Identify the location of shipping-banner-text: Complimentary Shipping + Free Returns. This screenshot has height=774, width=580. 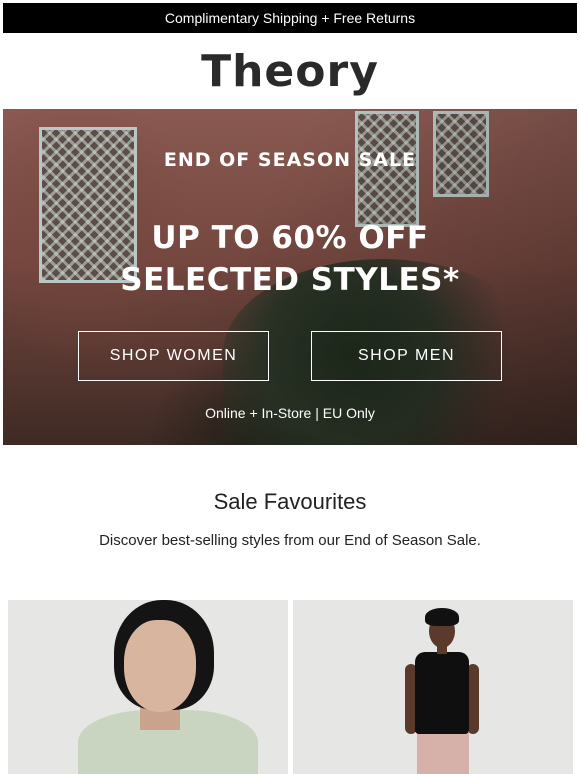
(290, 18).